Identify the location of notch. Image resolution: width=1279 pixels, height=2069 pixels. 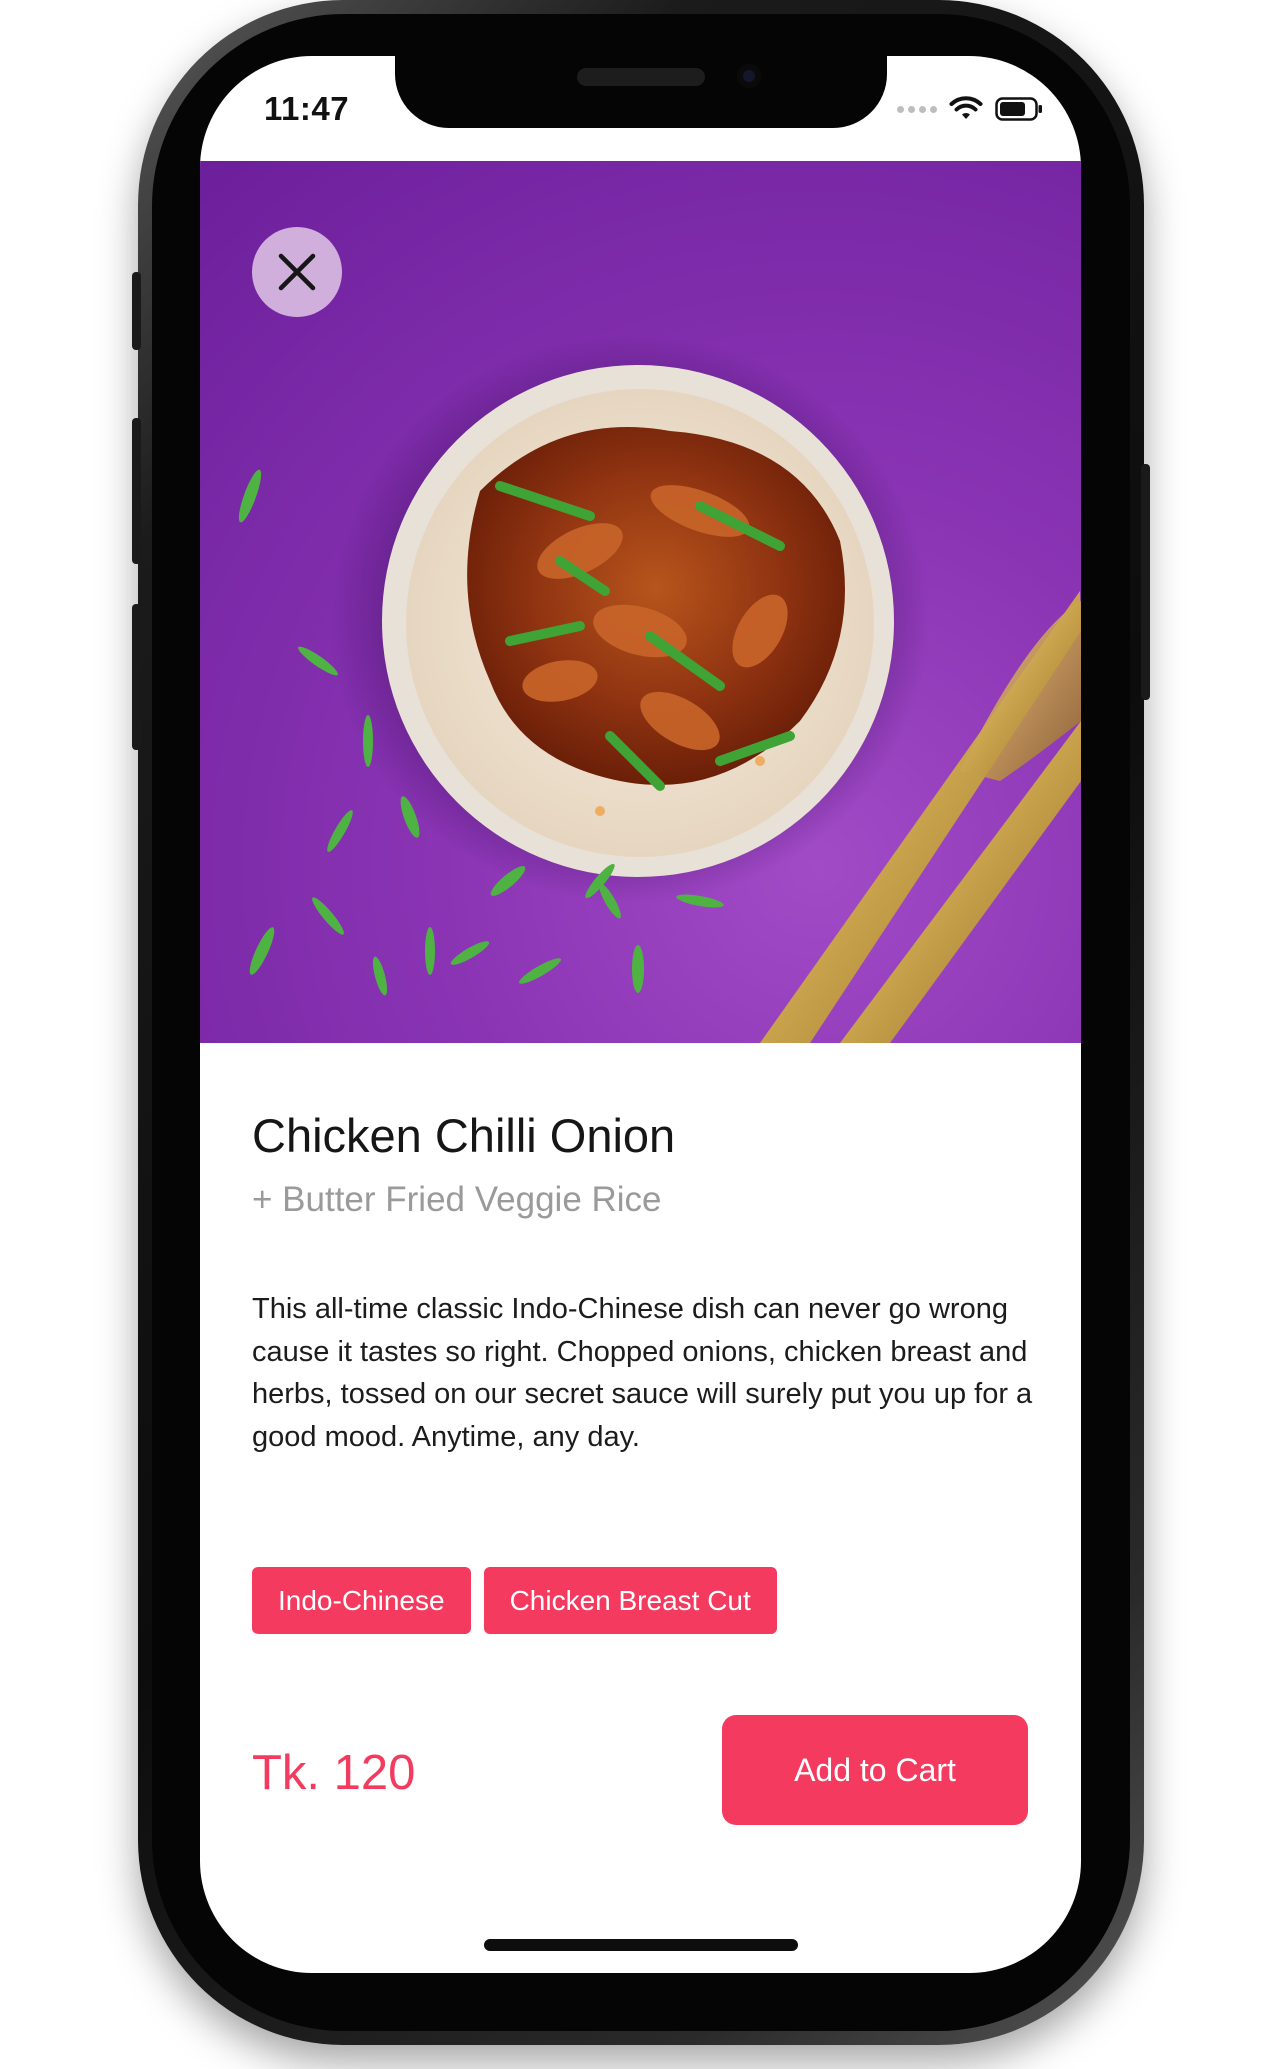
(641, 92).